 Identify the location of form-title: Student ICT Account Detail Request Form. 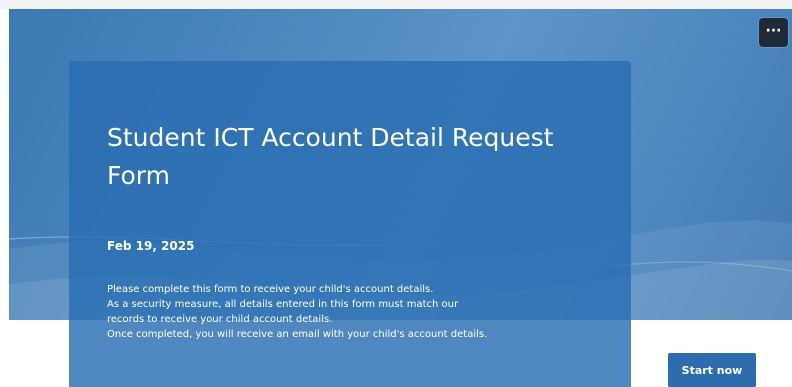
(330, 156).